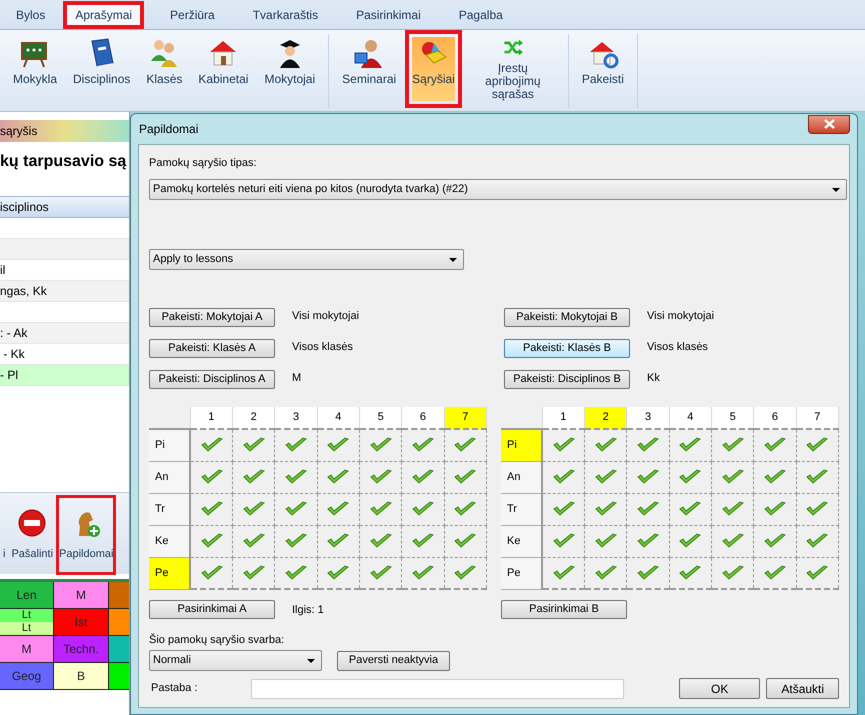 Image resolution: width=865 pixels, height=715 pixels. Describe the element at coordinates (31, 15) in the screenshot. I see `menu-tab: Bylos` at that location.